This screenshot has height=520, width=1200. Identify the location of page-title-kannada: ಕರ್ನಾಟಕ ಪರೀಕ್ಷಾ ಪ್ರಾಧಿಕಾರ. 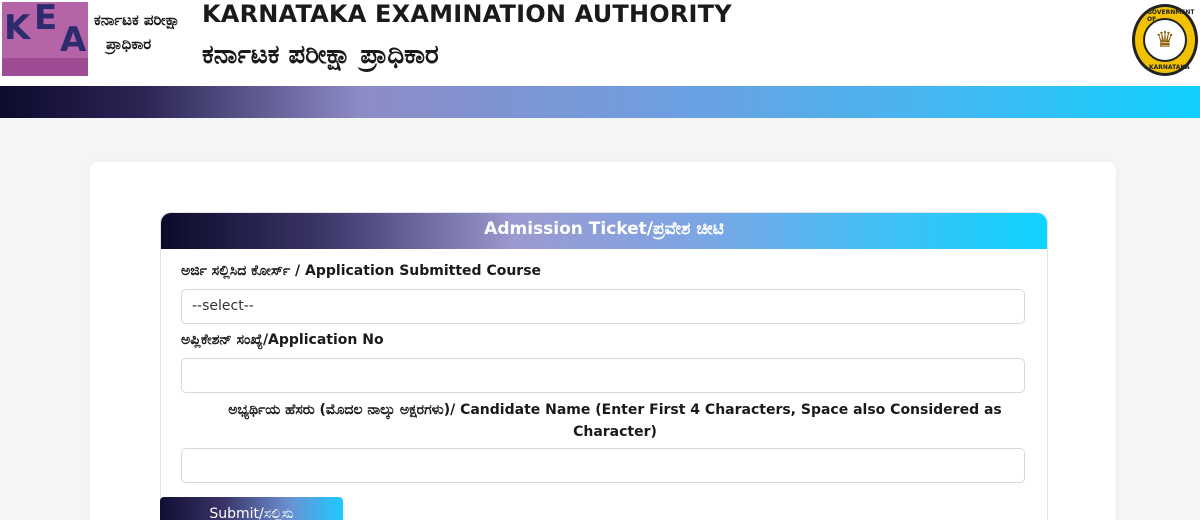
(320, 55).